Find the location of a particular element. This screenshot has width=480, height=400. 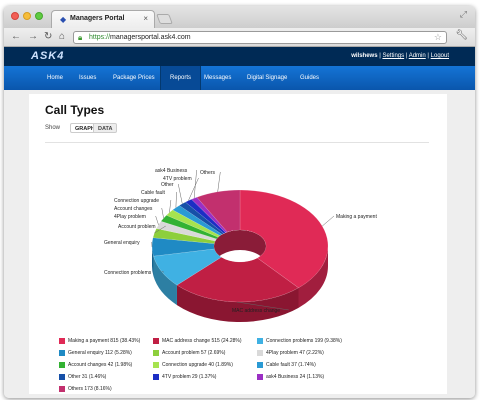

legend-label: 4TV problem 29 (1.37%) is located at coordinates (189, 377).